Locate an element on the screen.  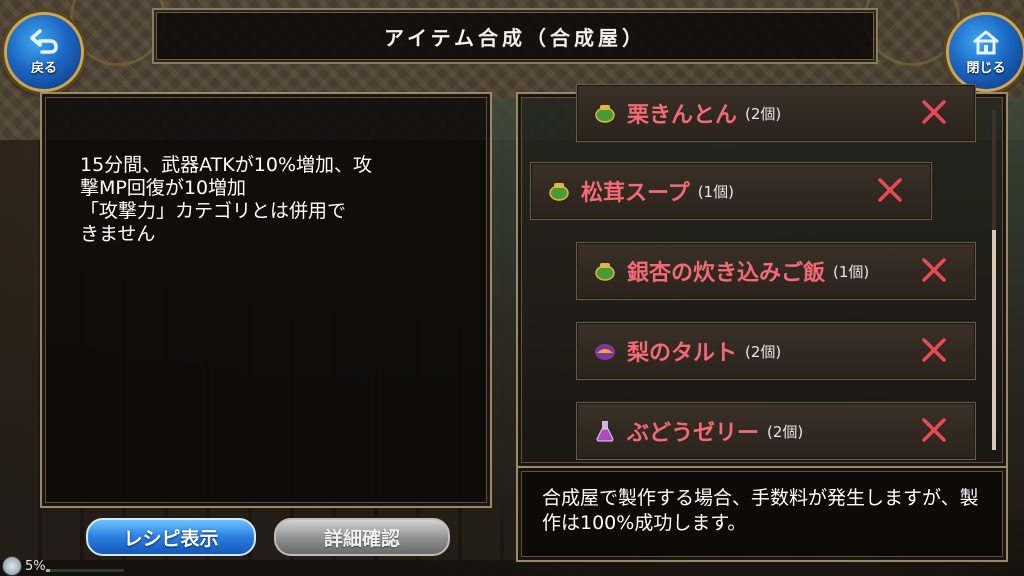
list-item: 梨のタルト (2個) is located at coordinates (776, 351).